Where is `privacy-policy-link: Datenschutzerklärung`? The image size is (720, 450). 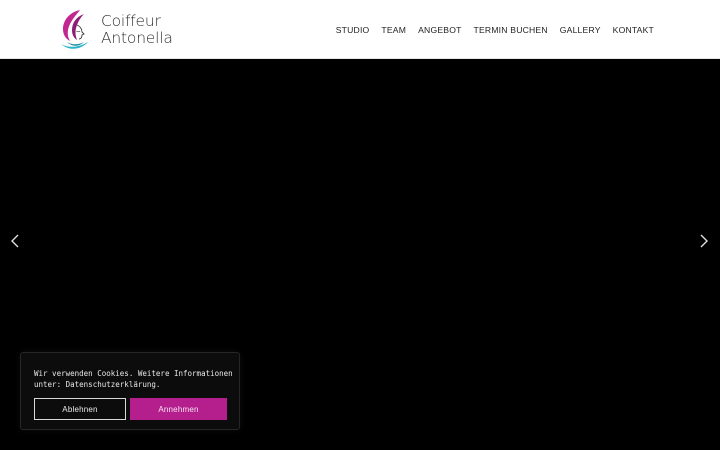 privacy-policy-link: Datenschutzerklärung is located at coordinates (111, 384).